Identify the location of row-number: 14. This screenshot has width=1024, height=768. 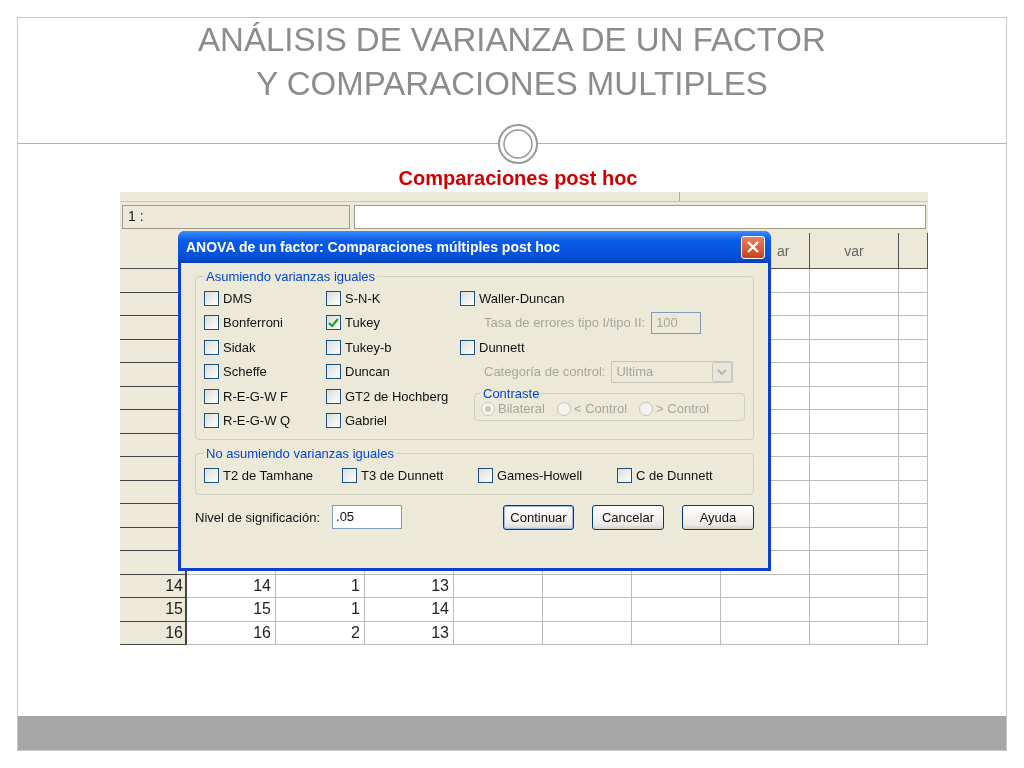
(153, 586).